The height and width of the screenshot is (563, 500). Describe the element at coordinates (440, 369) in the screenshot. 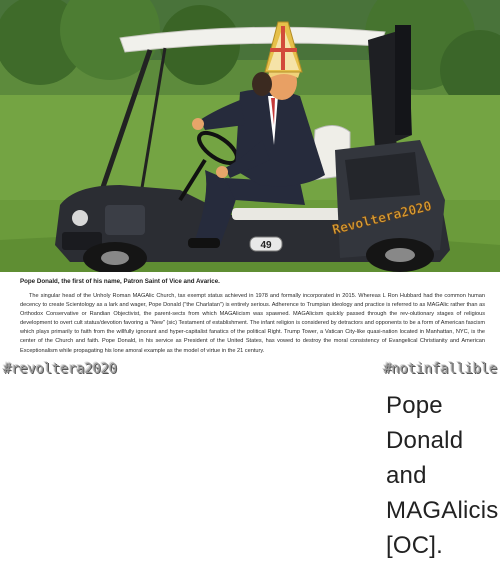

I see `hashtag-notinfallible: #notinfallible` at that location.